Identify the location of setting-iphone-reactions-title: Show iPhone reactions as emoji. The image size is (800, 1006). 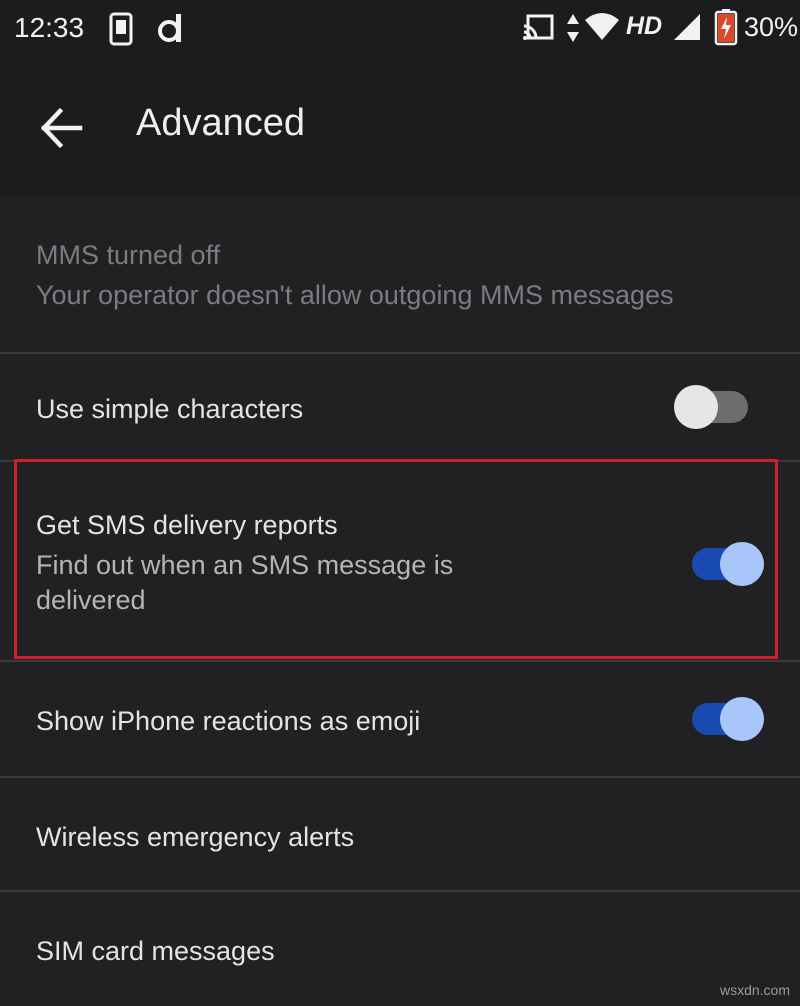
(228, 721).